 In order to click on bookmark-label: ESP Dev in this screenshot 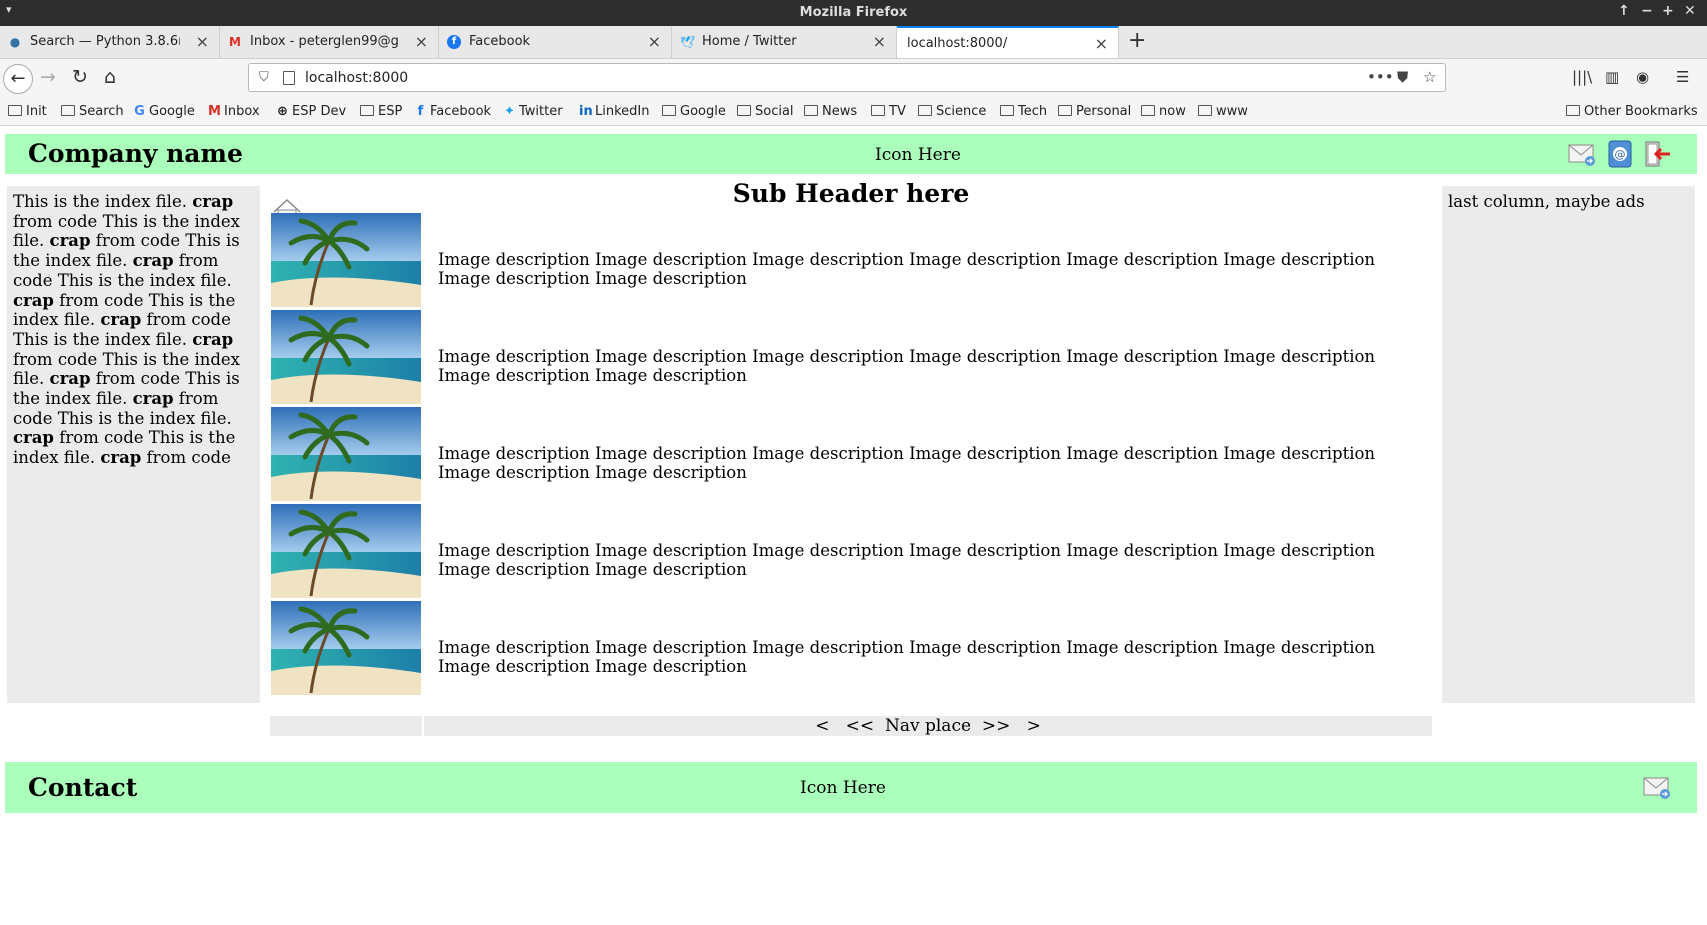, I will do `click(319, 111)`.